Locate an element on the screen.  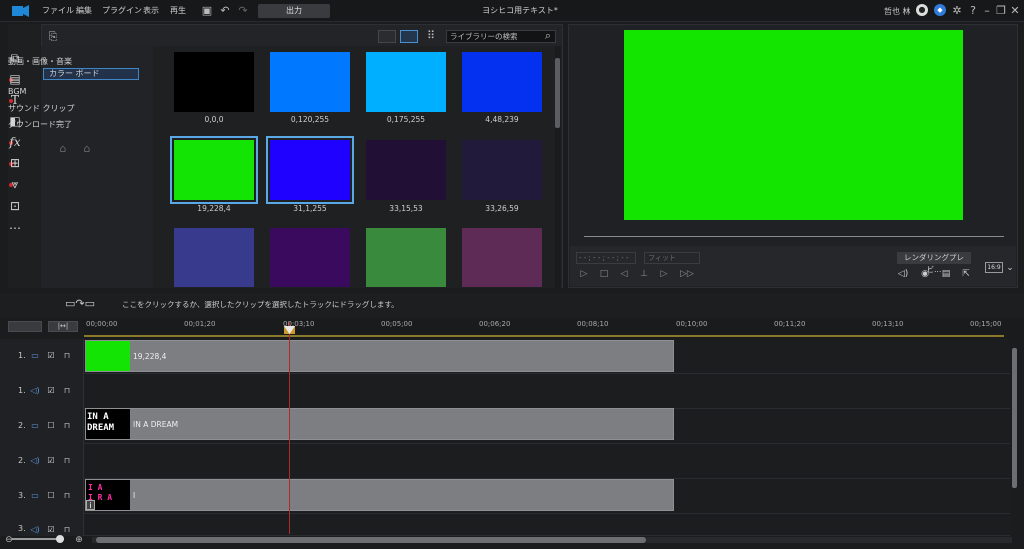
zoom-slider-knob is located at coordinates (60, 539).